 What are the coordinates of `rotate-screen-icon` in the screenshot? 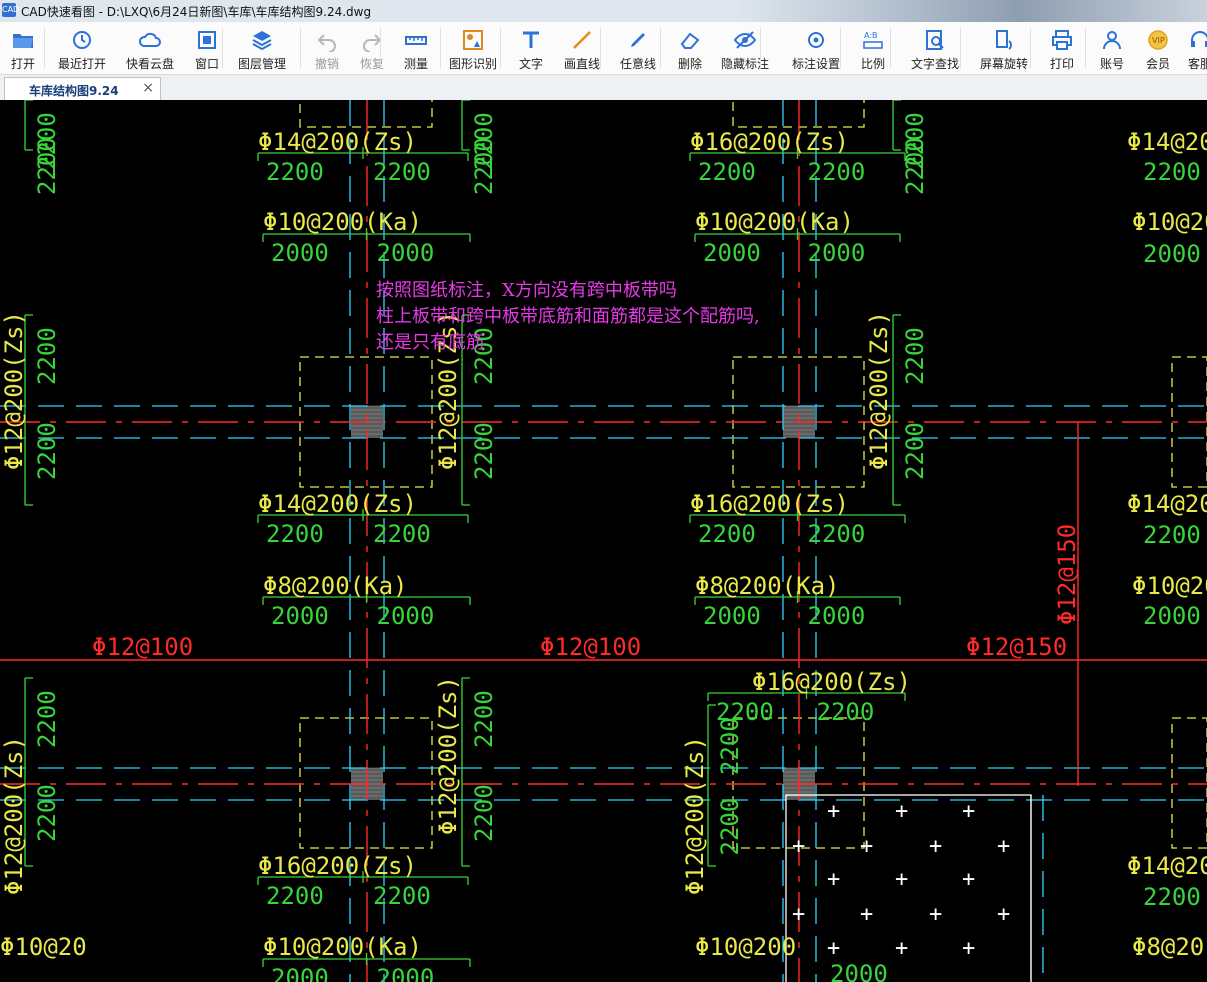 It's located at (1004, 40).